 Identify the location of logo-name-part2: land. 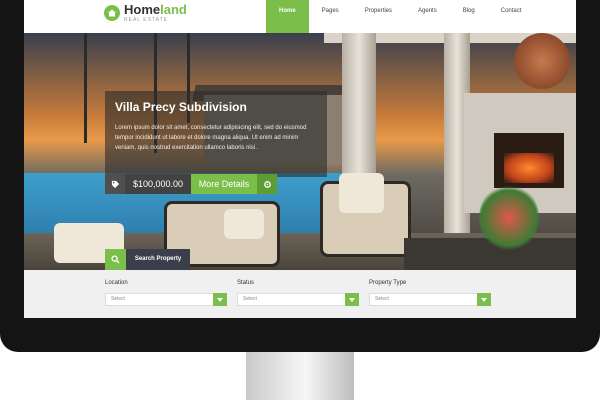
(173, 9).